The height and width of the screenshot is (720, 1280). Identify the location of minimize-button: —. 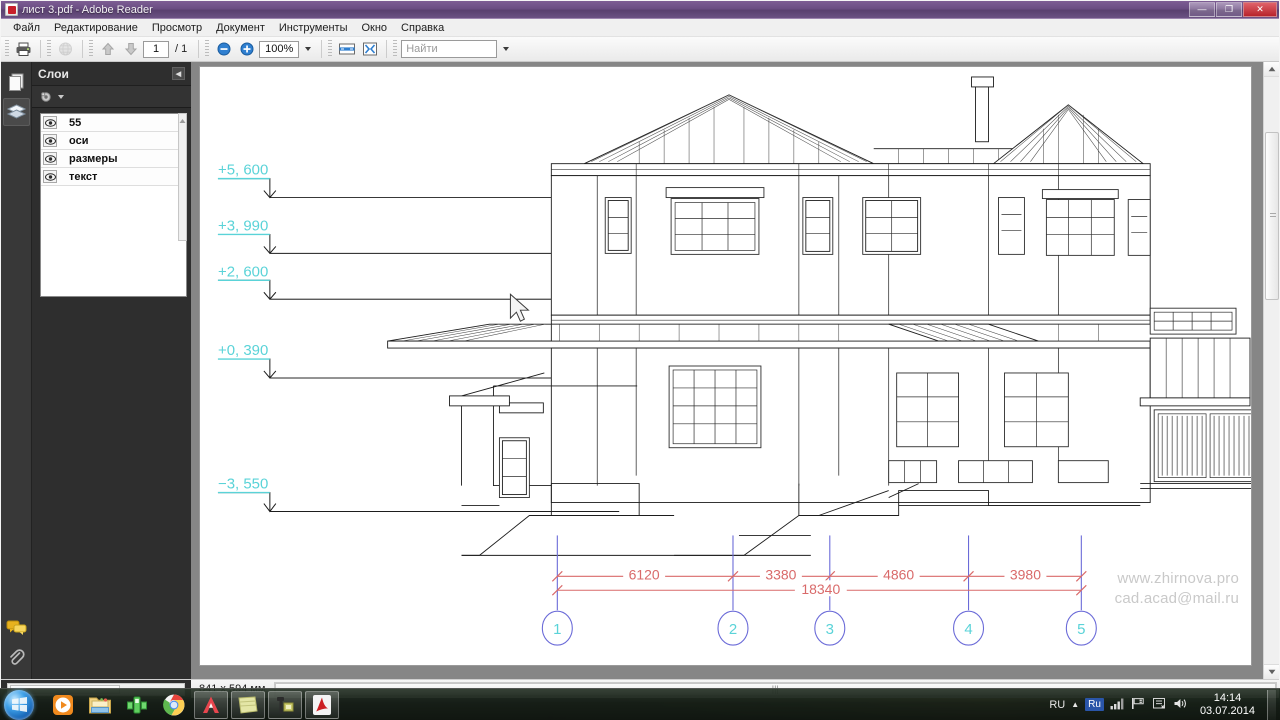
(1202, 9).